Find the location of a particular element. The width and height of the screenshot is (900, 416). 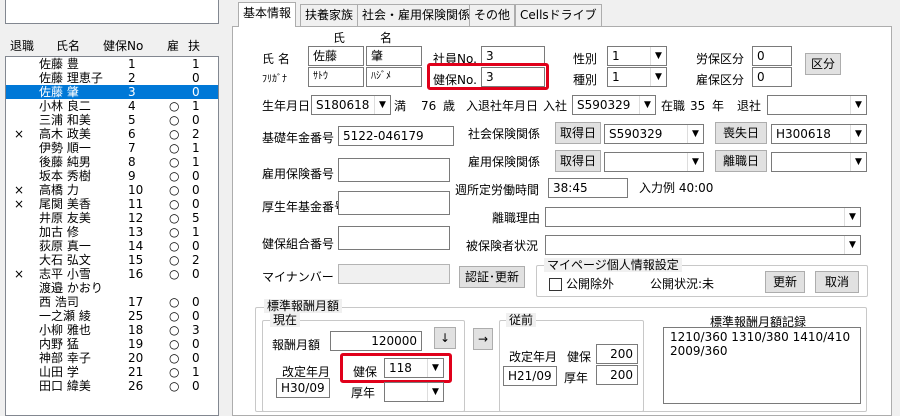

list-item: 大石 弘文 15 ○ 2 is located at coordinates (112, 260).